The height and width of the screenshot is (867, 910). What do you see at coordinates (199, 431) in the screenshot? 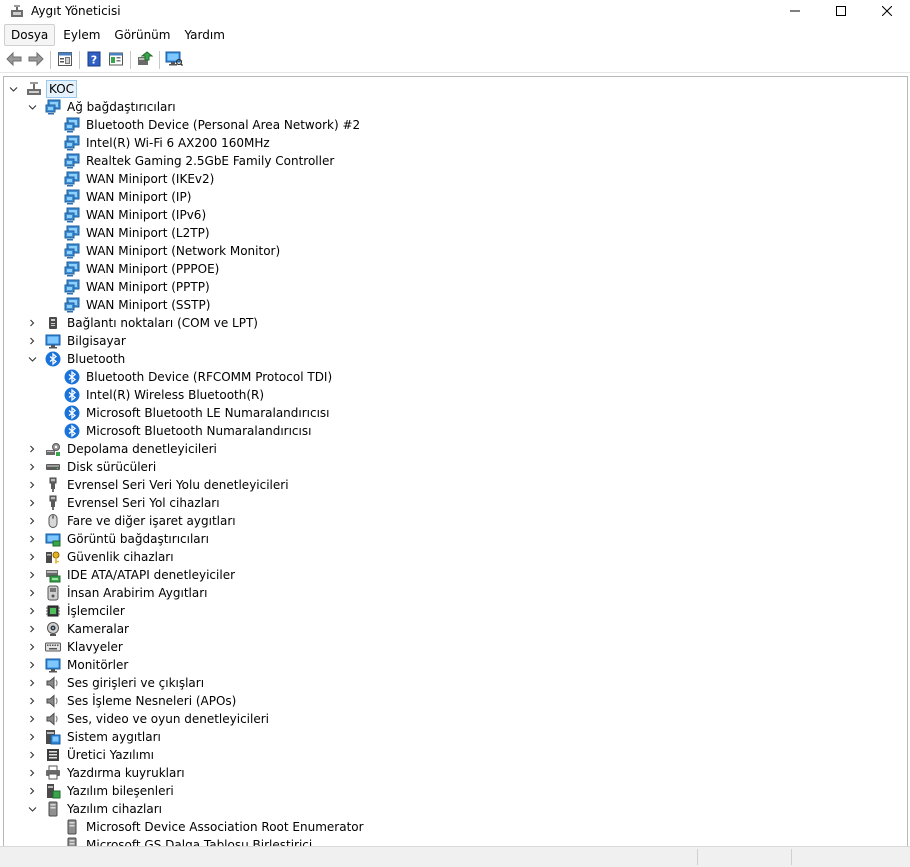
I see `tree-item-label: Microsoft Bluetooth Numaralandırıcısı` at bounding box center [199, 431].